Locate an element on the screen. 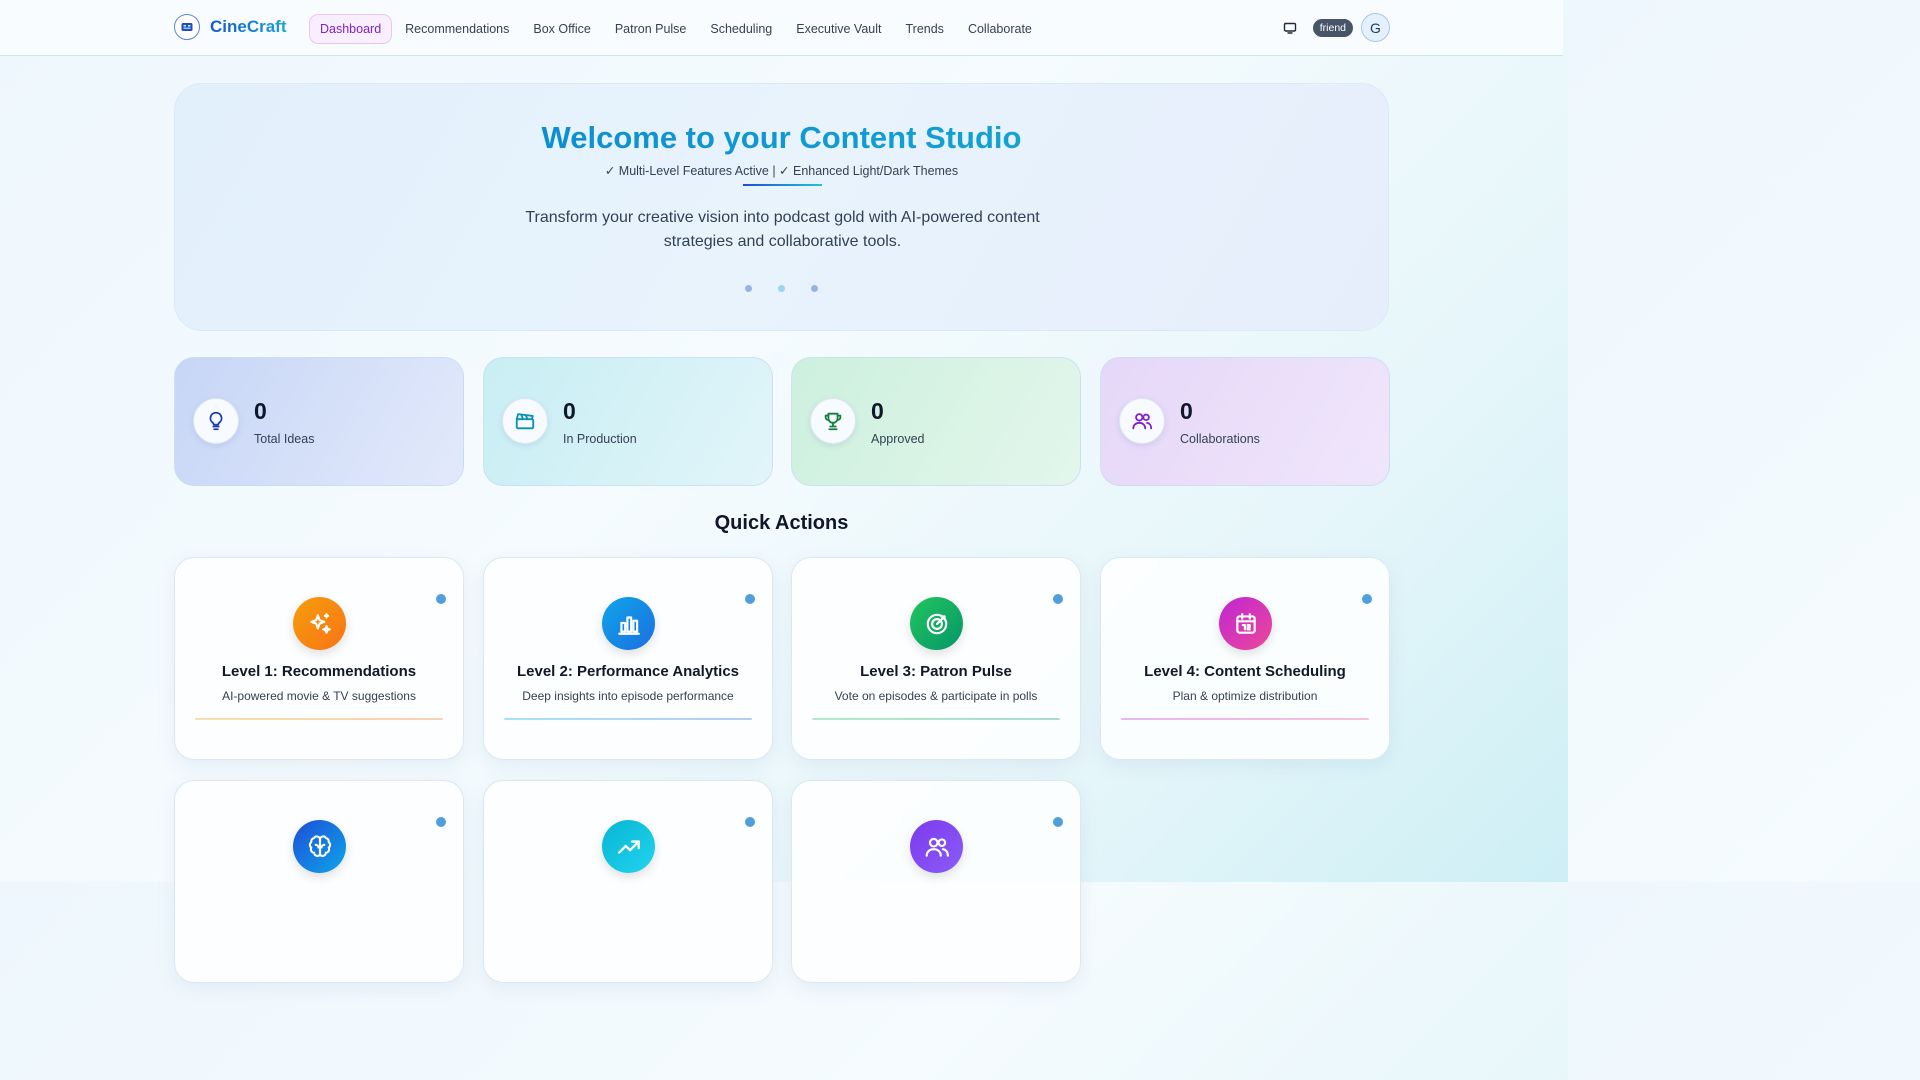  nav-item-trends: Trends is located at coordinates (924, 29).